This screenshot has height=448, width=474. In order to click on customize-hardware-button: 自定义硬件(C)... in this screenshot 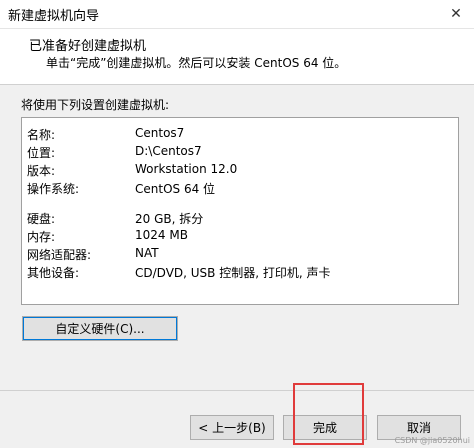, I will do `click(100, 328)`.